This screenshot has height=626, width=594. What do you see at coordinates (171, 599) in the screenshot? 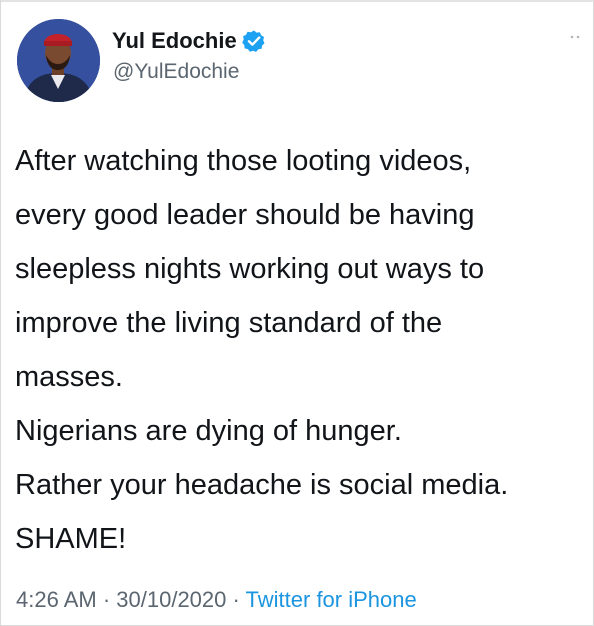
I see `tweet-date: 30/10/2020` at bounding box center [171, 599].